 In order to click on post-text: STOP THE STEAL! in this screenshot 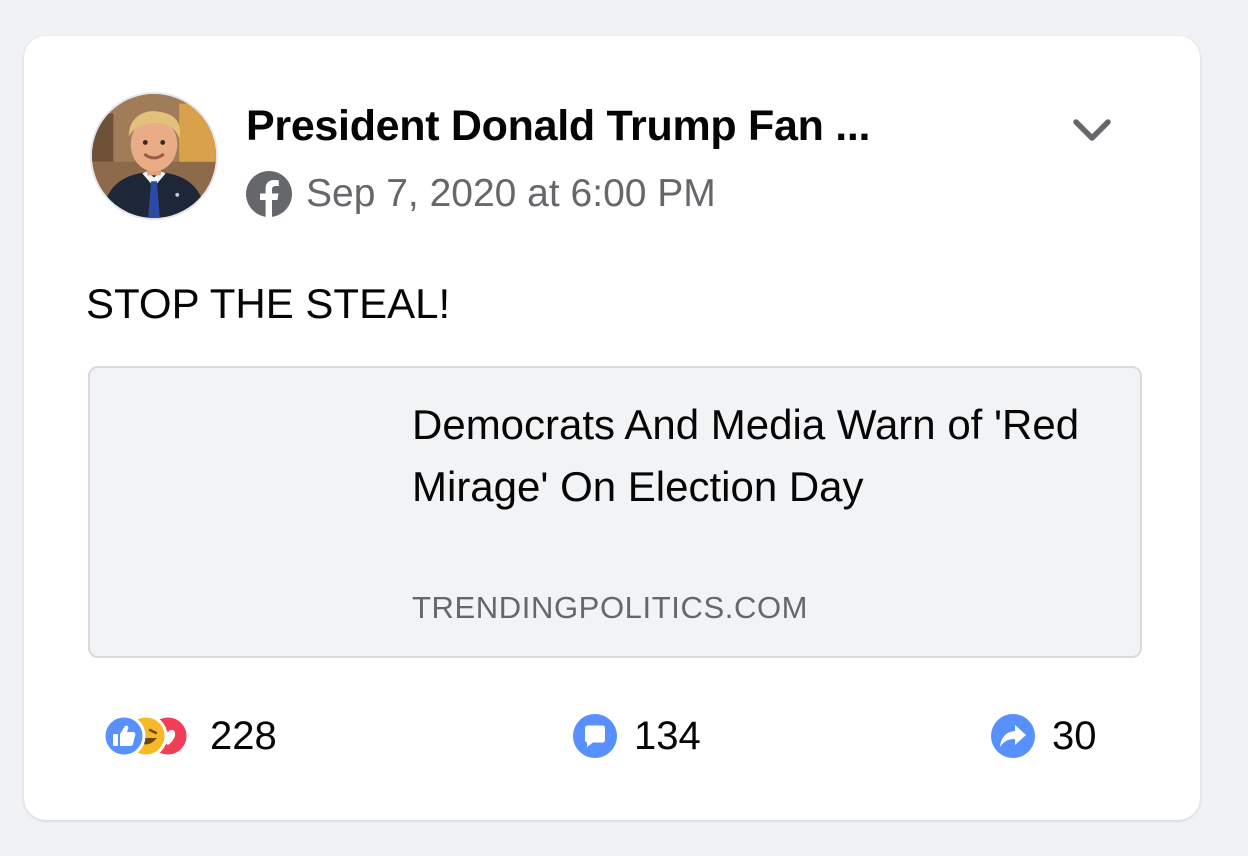, I will do `click(268, 303)`.